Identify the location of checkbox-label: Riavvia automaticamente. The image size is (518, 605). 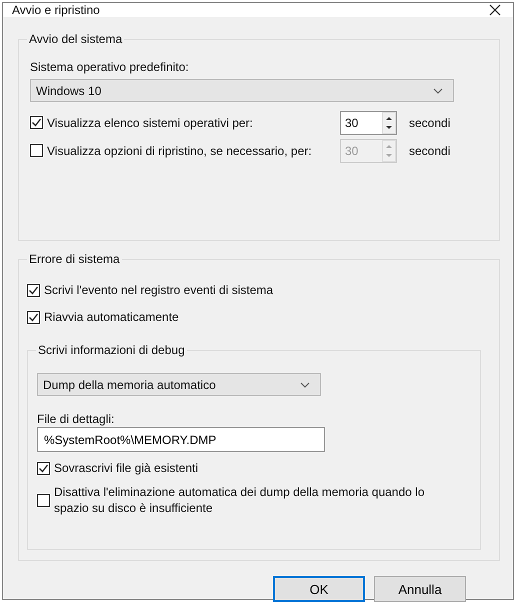
(111, 317).